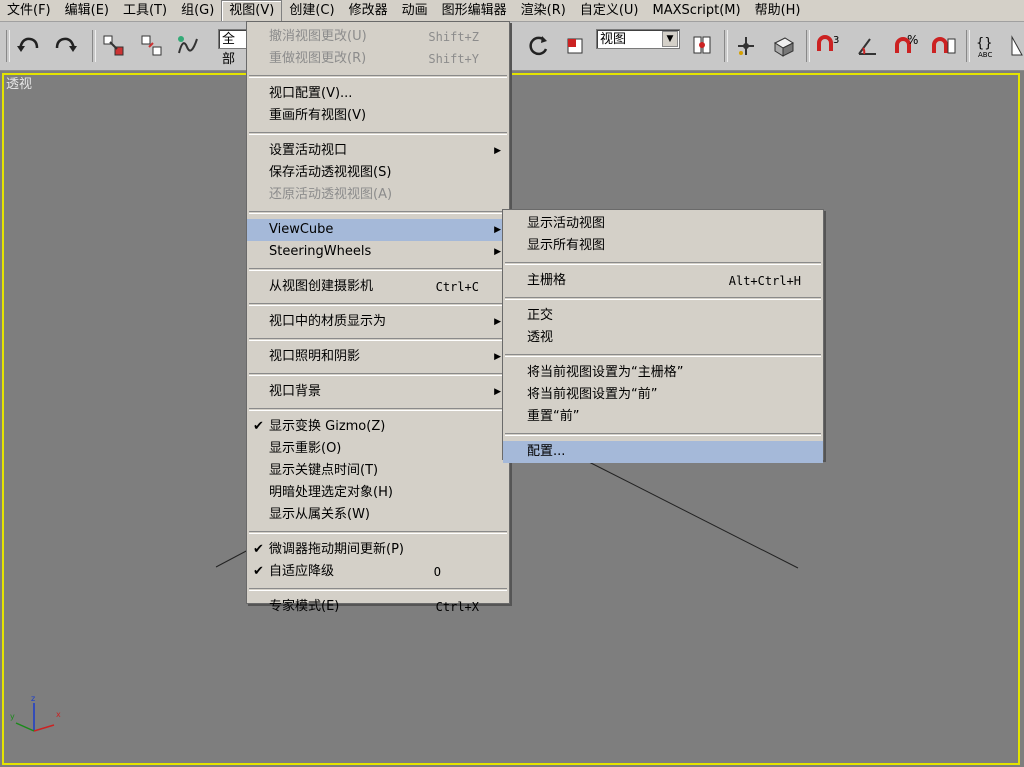 This screenshot has height=767, width=1024. I want to click on expert-mode-item: 专家模式(E) Ctrl+X, so click(378, 607).